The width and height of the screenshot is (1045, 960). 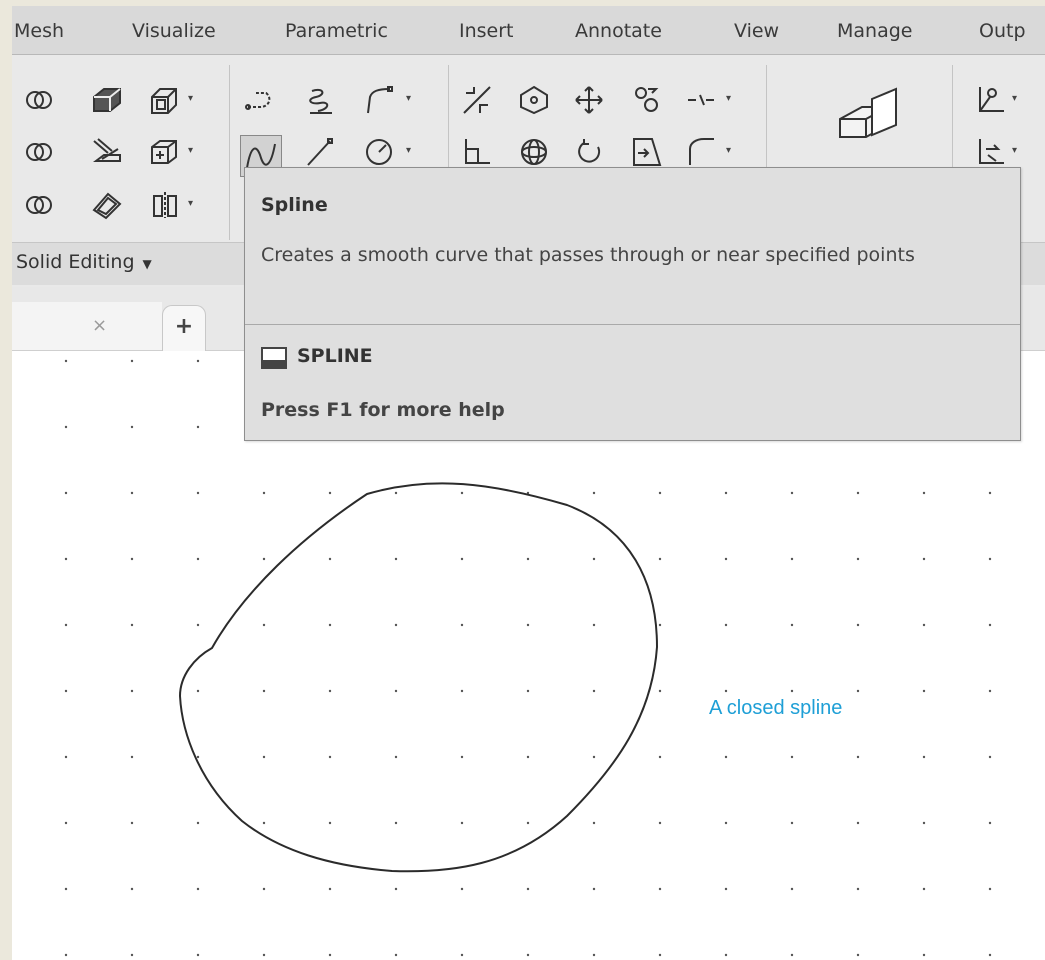 What do you see at coordinates (147, 264) in the screenshot?
I see `chevron-down-icon: ▼` at bounding box center [147, 264].